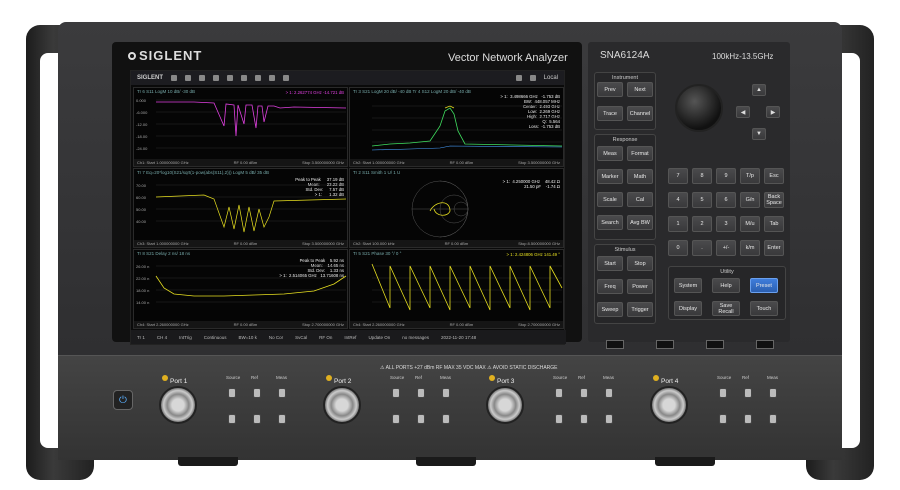 The image size is (900, 490). What do you see at coordinates (678, 224) in the screenshot?
I see `key-one: 1` at bounding box center [678, 224].